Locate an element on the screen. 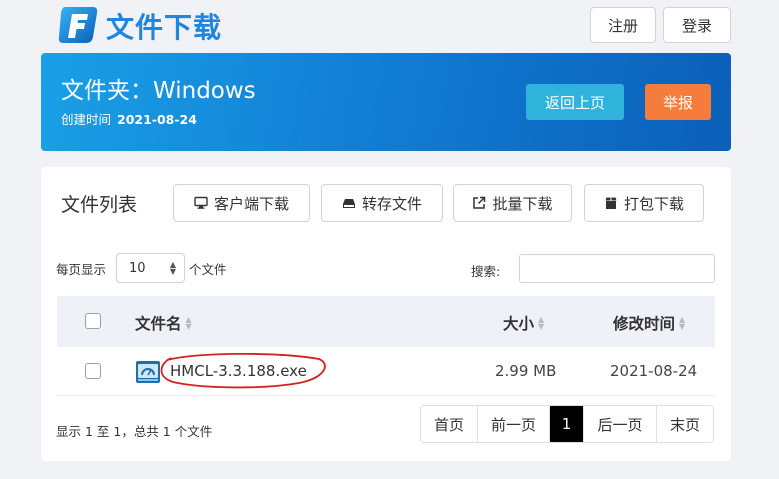  file-list-title: 文件列表 is located at coordinates (99, 205).